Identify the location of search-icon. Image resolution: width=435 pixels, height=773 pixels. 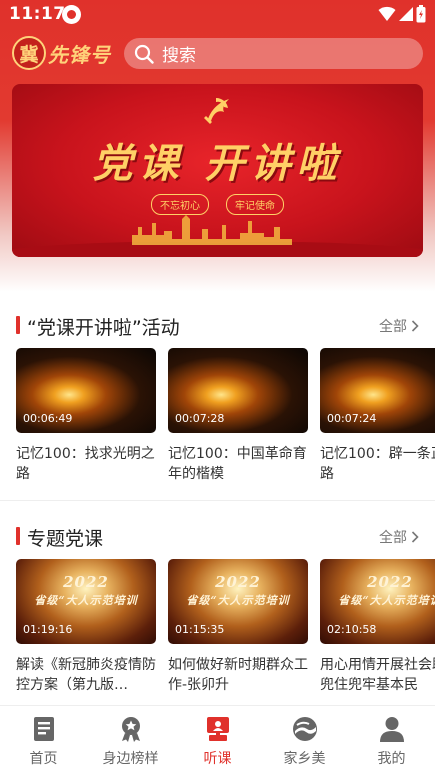
(144, 54).